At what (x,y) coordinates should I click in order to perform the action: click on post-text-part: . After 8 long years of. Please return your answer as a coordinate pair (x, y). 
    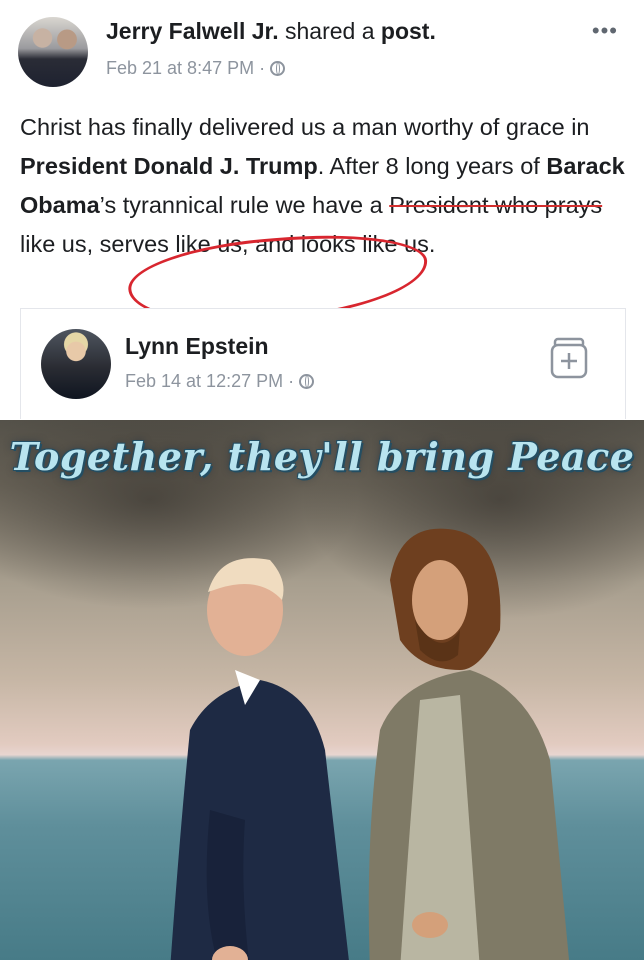
    Looking at the image, I should click on (432, 166).